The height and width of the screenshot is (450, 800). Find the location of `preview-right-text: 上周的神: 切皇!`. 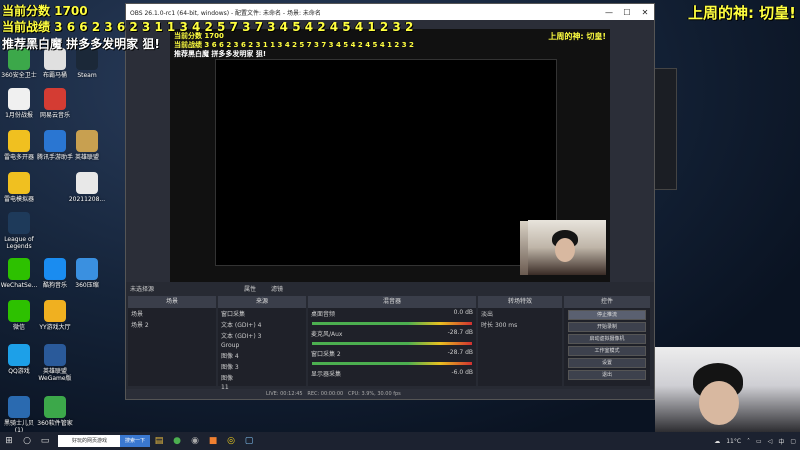

preview-right-text: 上周的神: 切皇! is located at coordinates (577, 36).